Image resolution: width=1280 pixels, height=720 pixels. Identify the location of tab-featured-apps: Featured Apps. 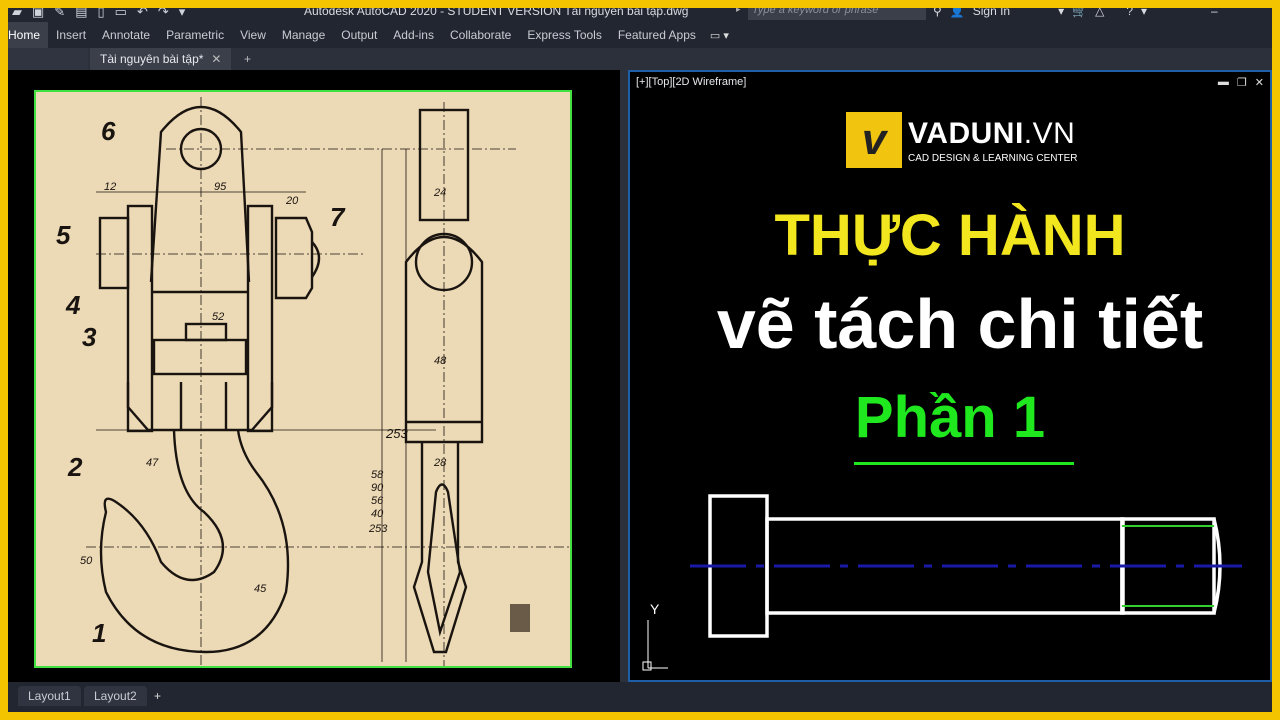
(657, 35).